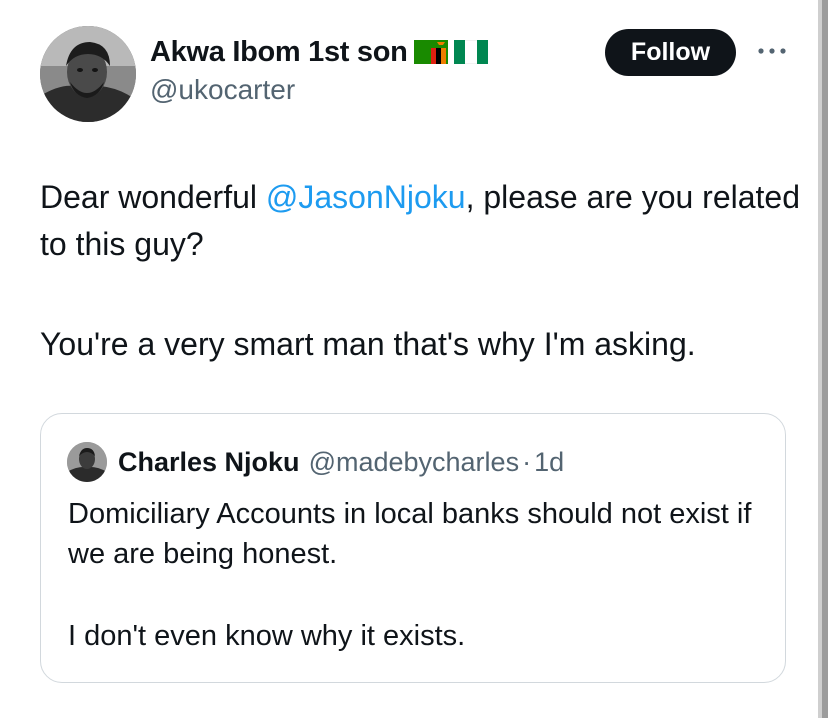 This screenshot has width=828, height=718. What do you see at coordinates (825, 359) in the screenshot?
I see `window-edge-shadow` at bounding box center [825, 359].